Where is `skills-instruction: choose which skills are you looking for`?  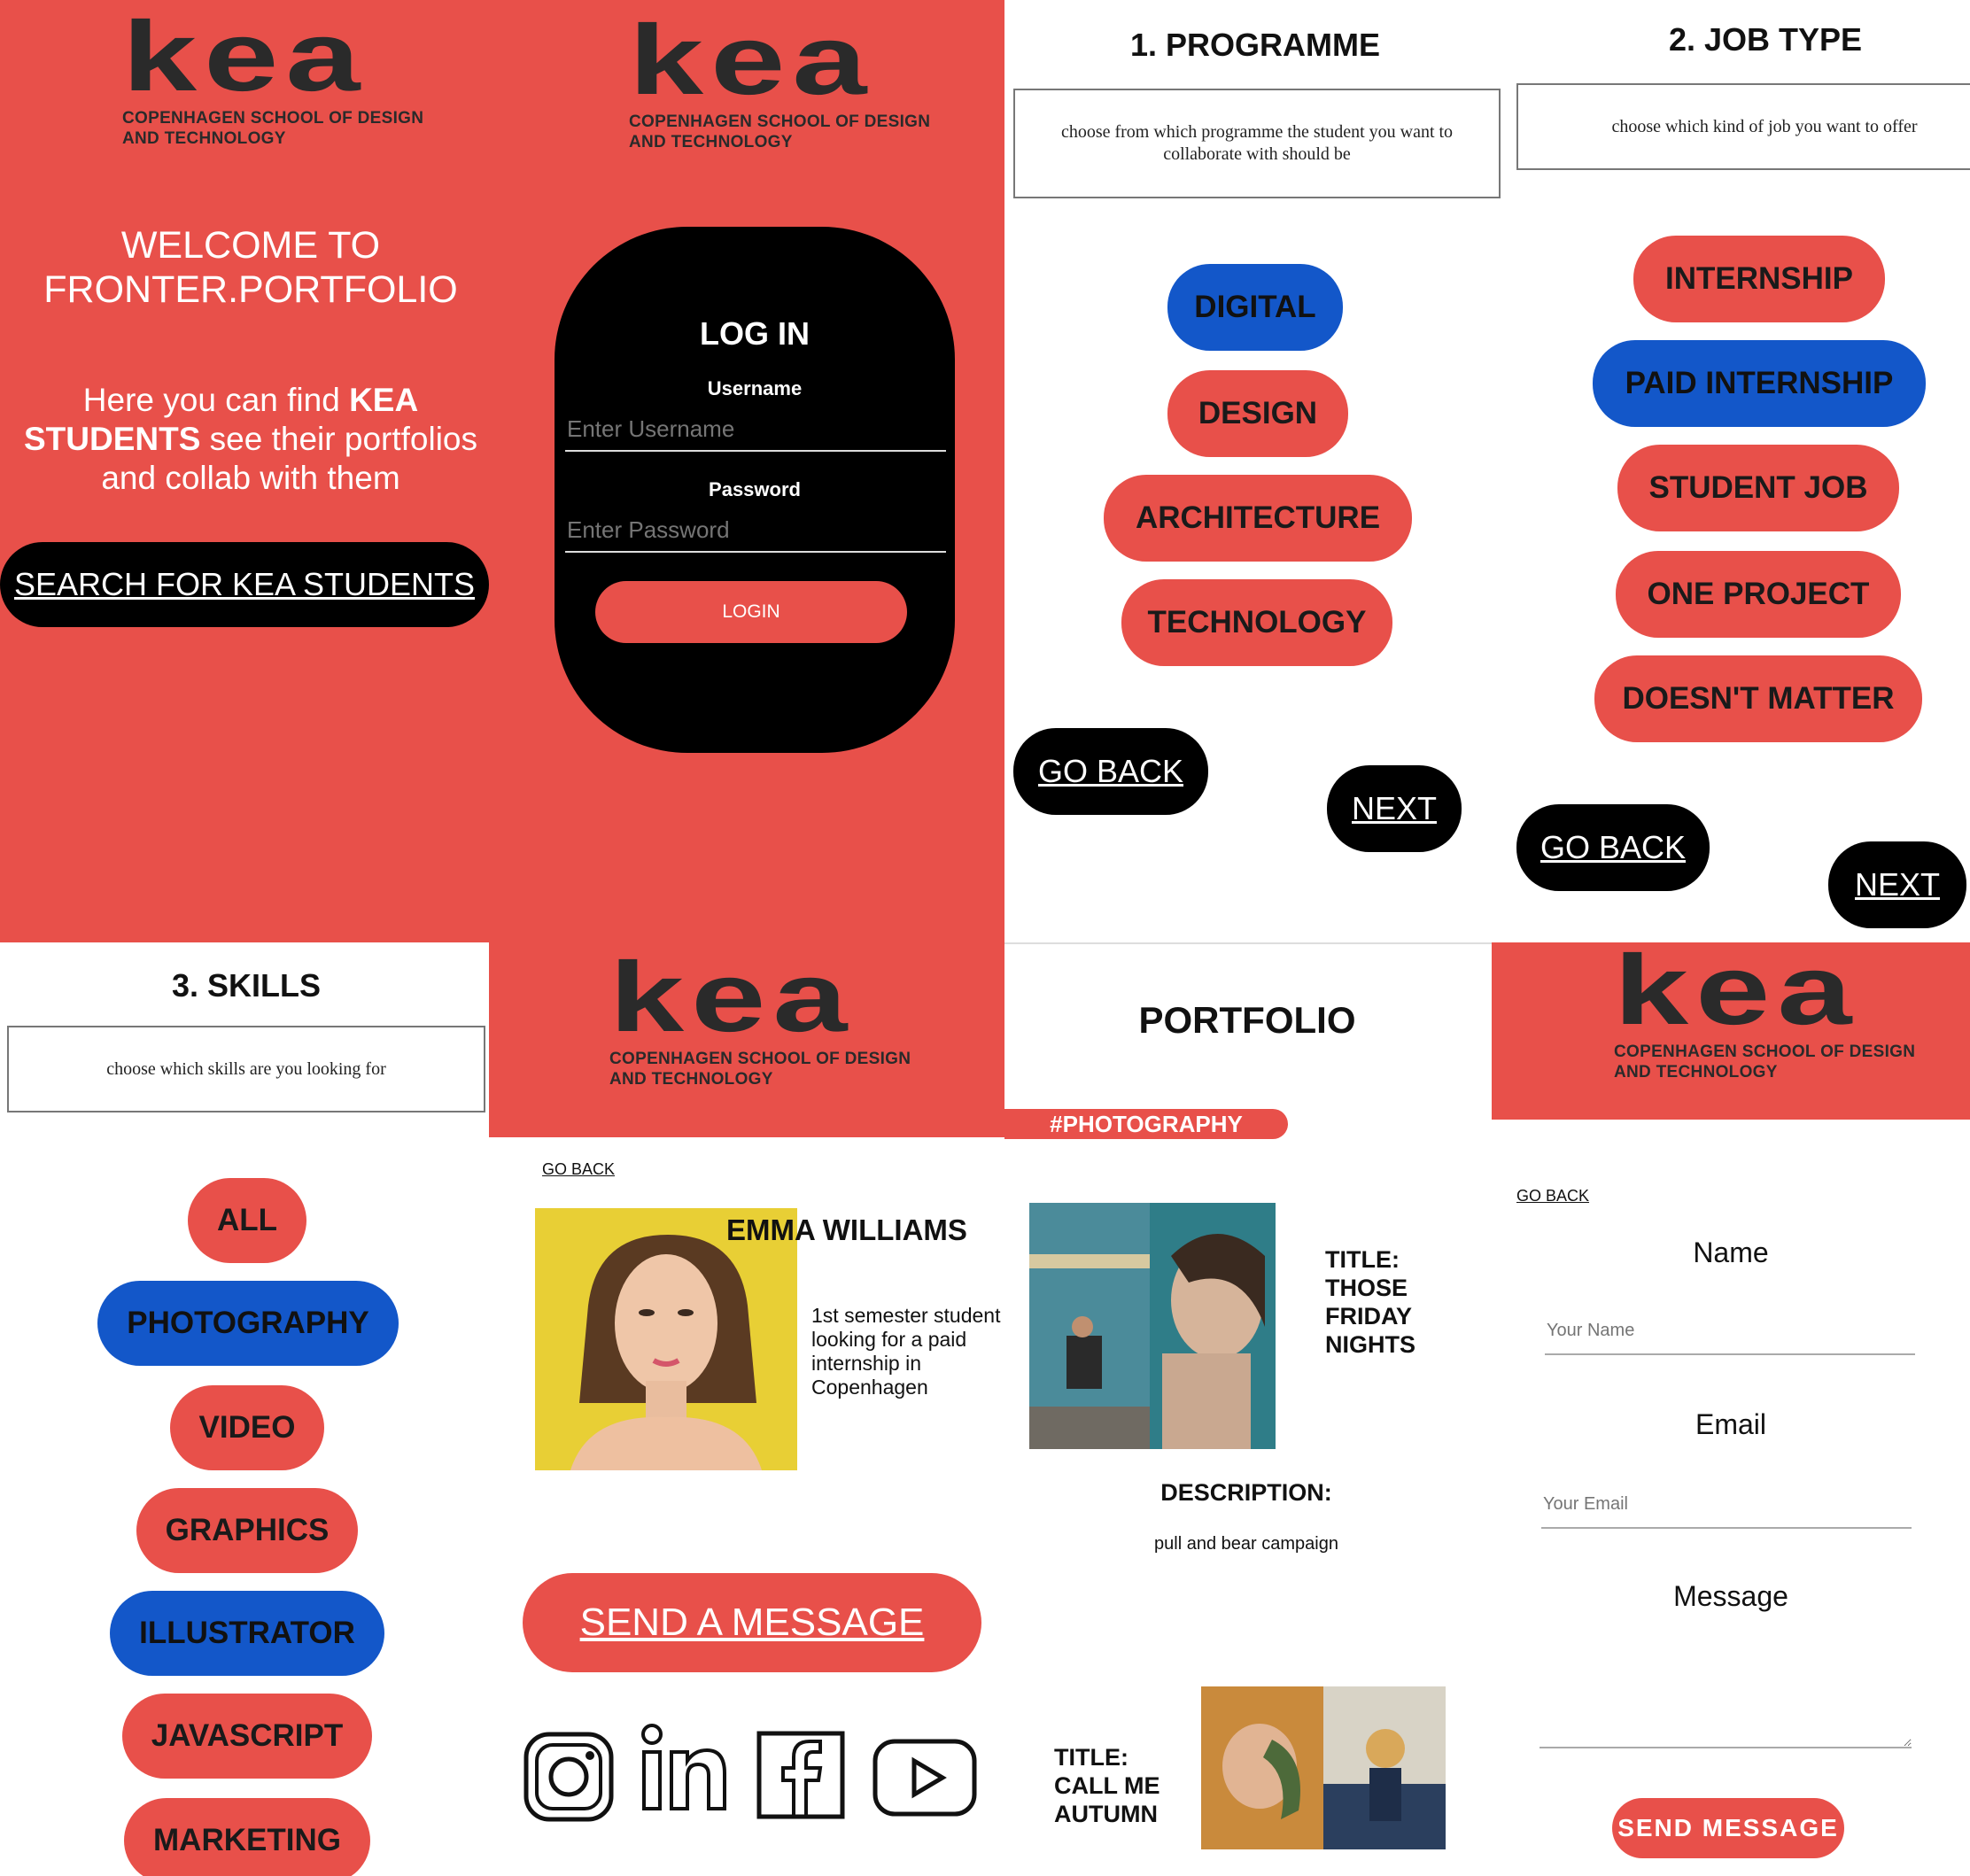 skills-instruction: choose which skills are you looking for is located at coordinates (246, 1069).